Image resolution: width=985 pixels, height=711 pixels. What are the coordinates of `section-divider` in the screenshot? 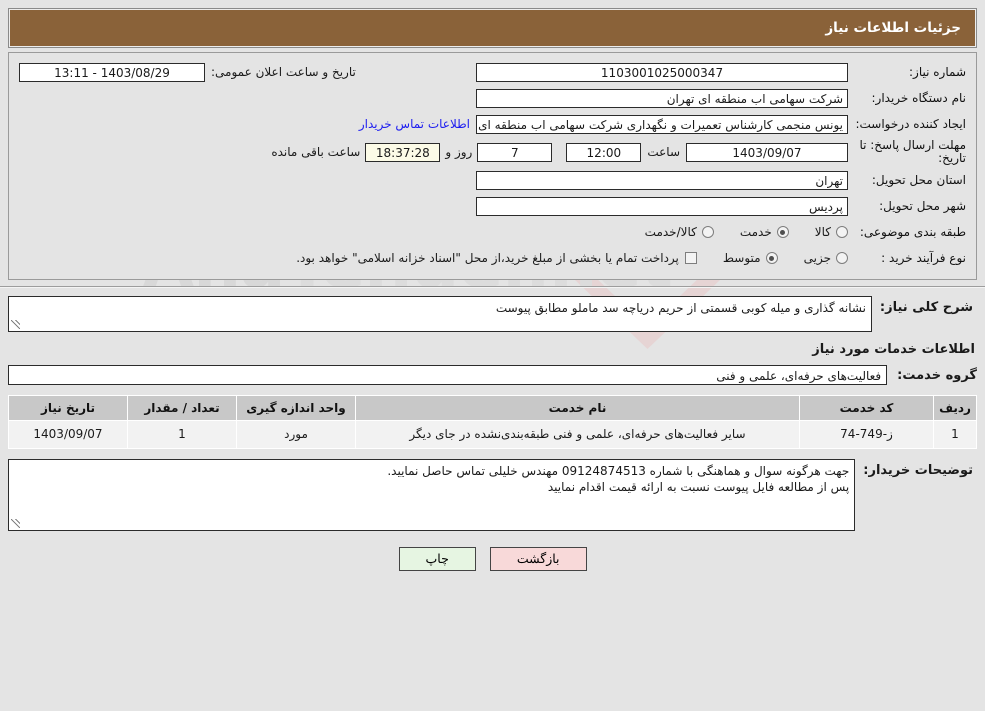 It's located at (492, 287).